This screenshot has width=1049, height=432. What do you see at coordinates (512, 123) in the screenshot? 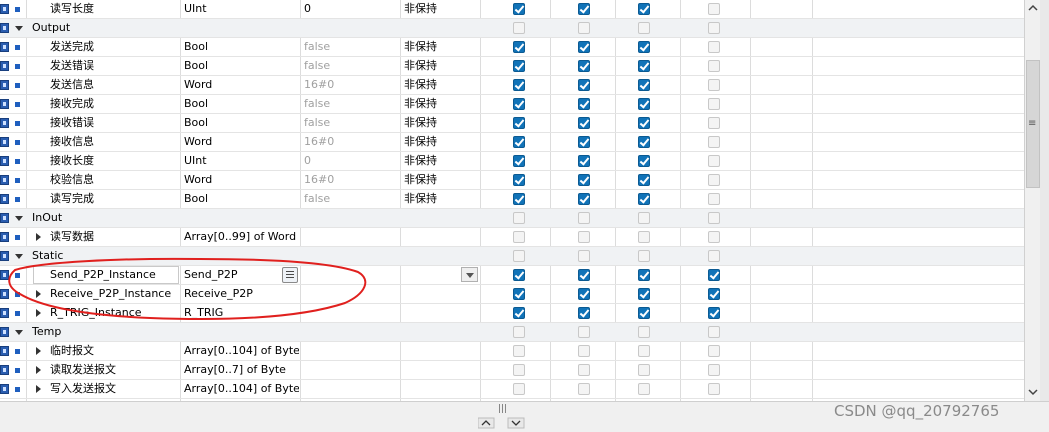
I see `table-row: 接收错误 Bool false 非保持` at bounding box center [512, 123].